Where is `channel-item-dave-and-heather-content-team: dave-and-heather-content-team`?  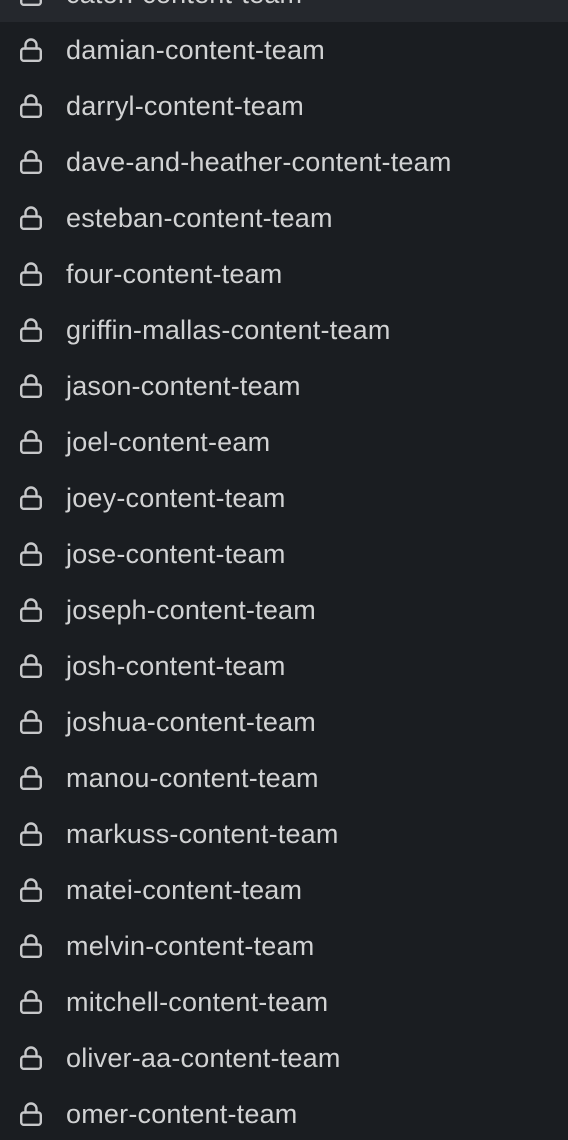 channel-item-dave-and-heather-content-team: dave-and-heather-content-team is located at coordinates (284, 162).